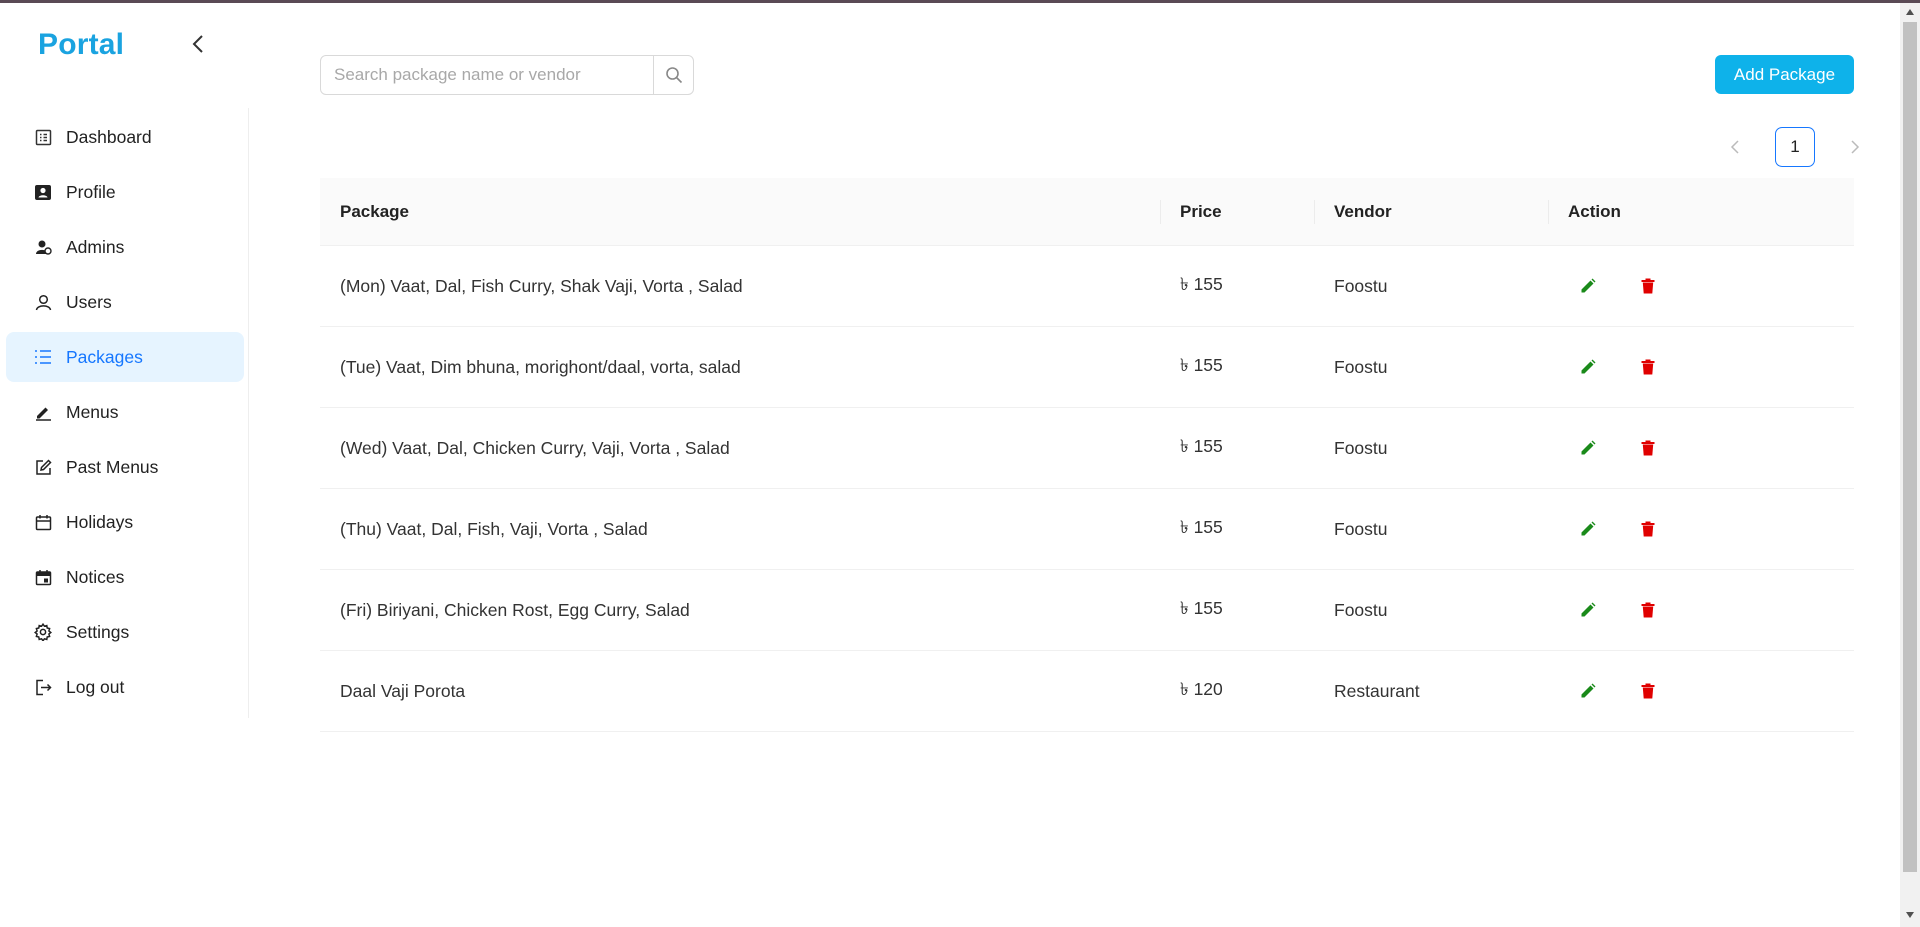 This screenshot has height=927, width=1920. I want to click on sidebar-item-label: Log out, so click(95, 686).